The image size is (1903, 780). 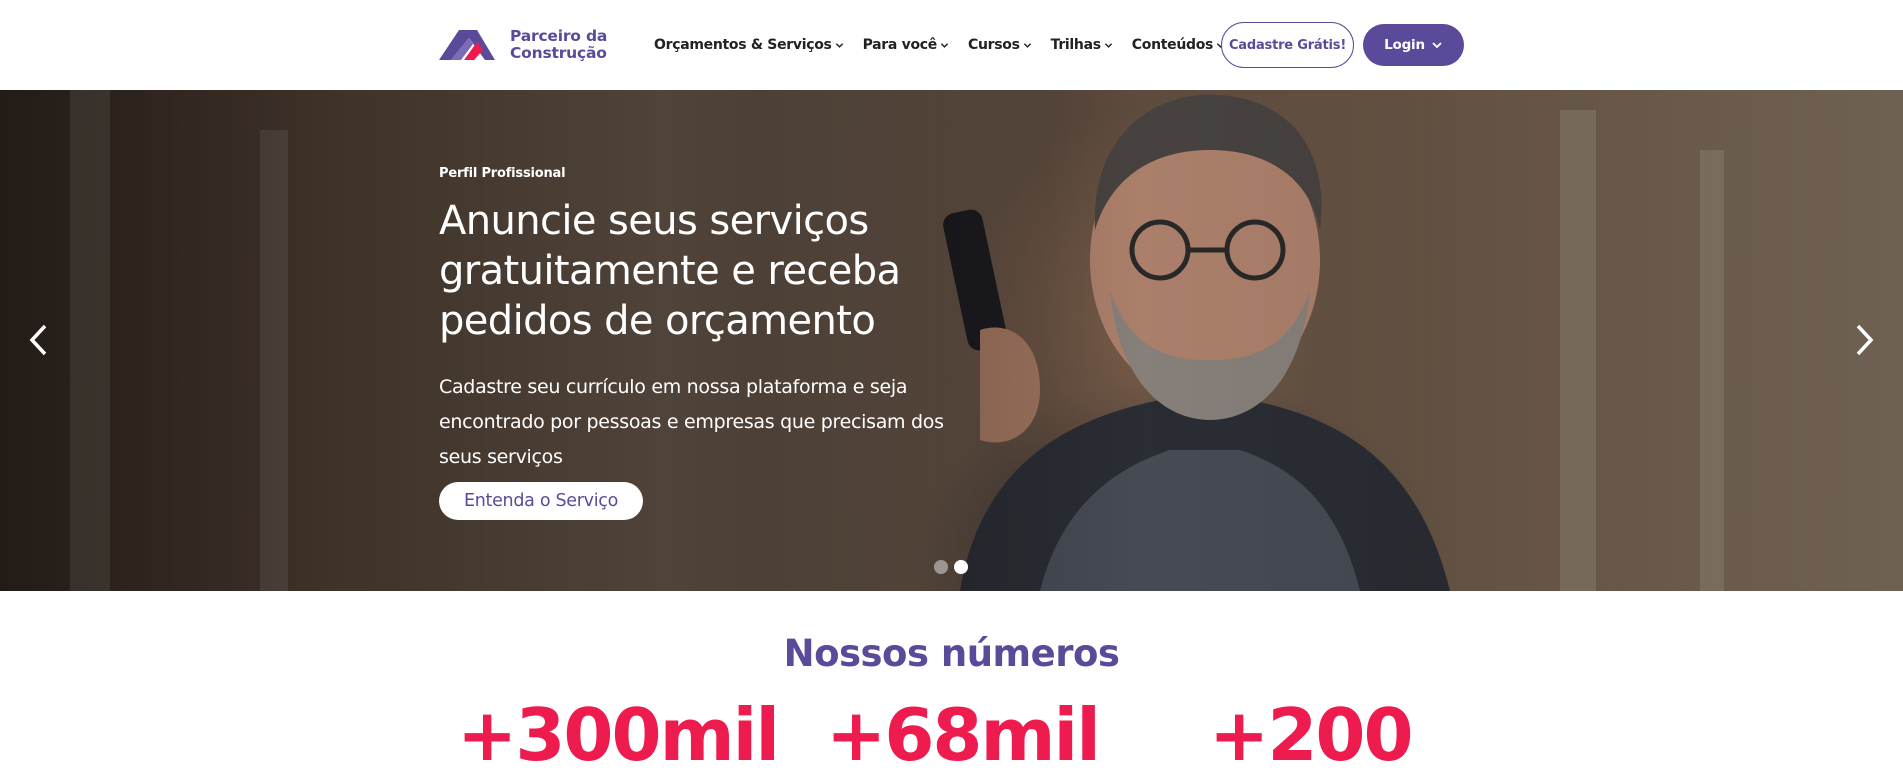 I want to click on numbers-section-title: Nossos números, so click(x=951, y=653).